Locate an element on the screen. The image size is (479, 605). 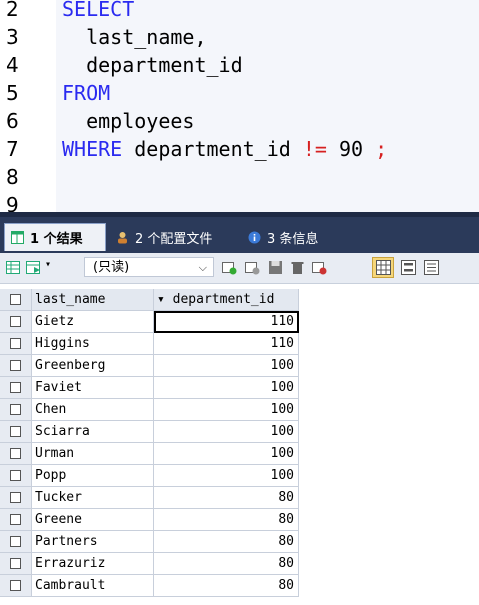
grid-view-button is located at coordinates (383, 267).